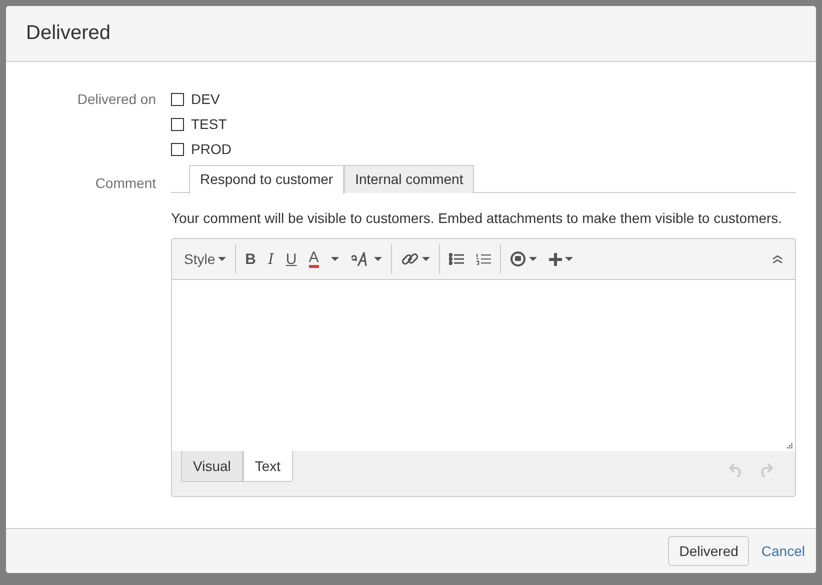  Describe the element at coordinates (209, 124) in the screenshot. I see `checkbox-label: TEST` at that location.